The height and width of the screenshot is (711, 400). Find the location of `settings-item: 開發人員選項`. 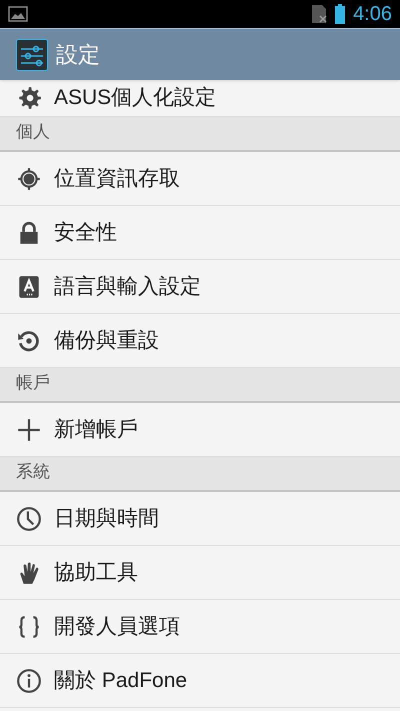

settings-item: 開發人員選項 is located at coordinates (200, 627).